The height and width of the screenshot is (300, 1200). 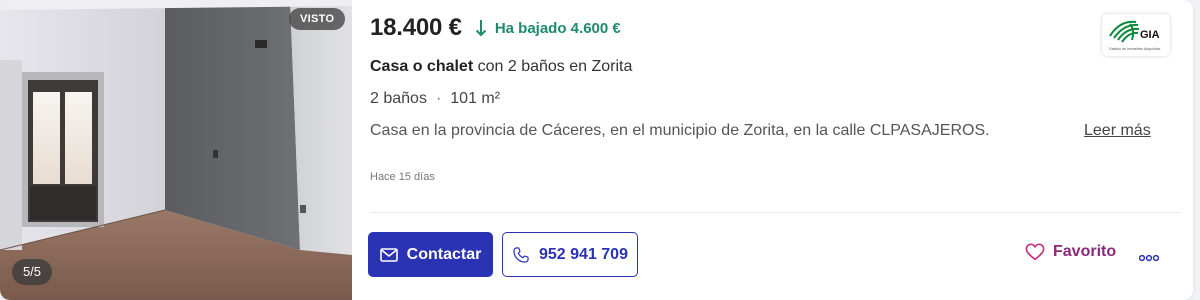 What do you see at coordinates (1135, 49) in the screenshot?
I see `agency-logo-subtext: Gestión de Inmuebles Adquiridos` at bounding box center [1135, 49].